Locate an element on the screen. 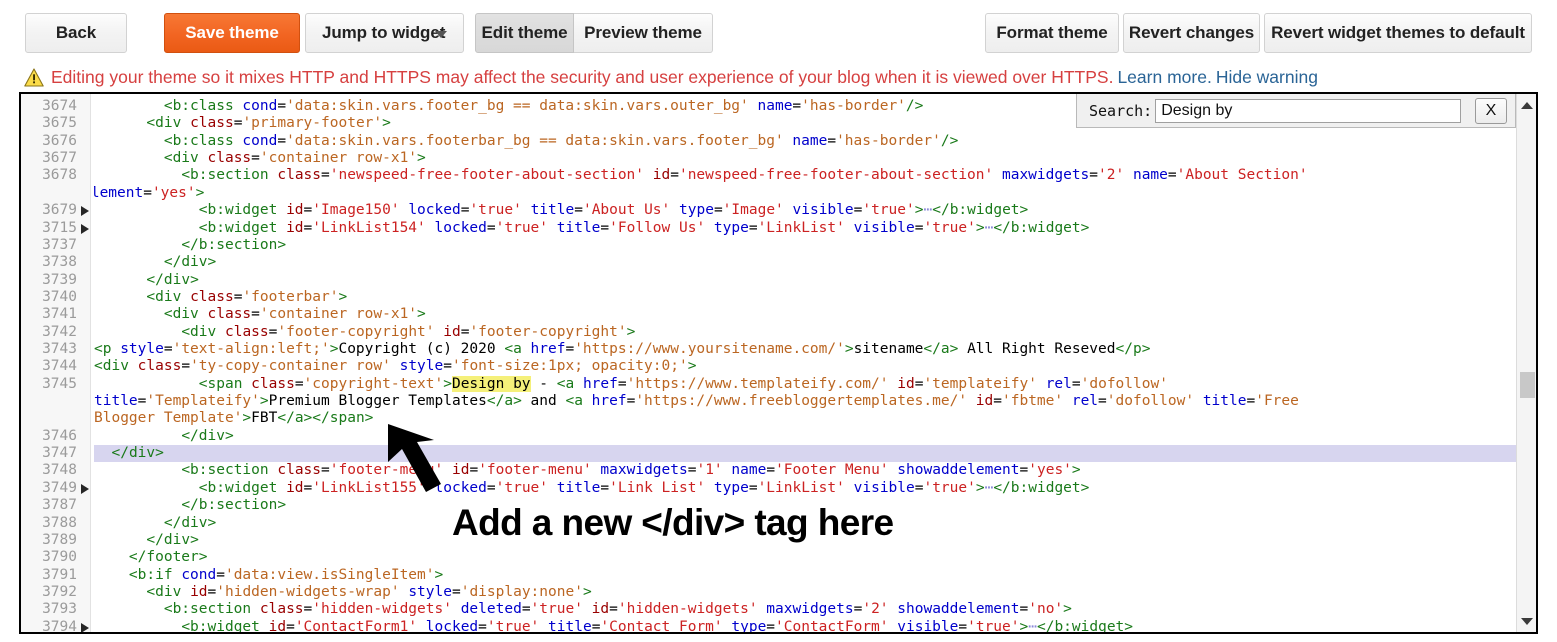 The image size is (1557, 642). line-number: 3788 is located at coordinates (59, 522).